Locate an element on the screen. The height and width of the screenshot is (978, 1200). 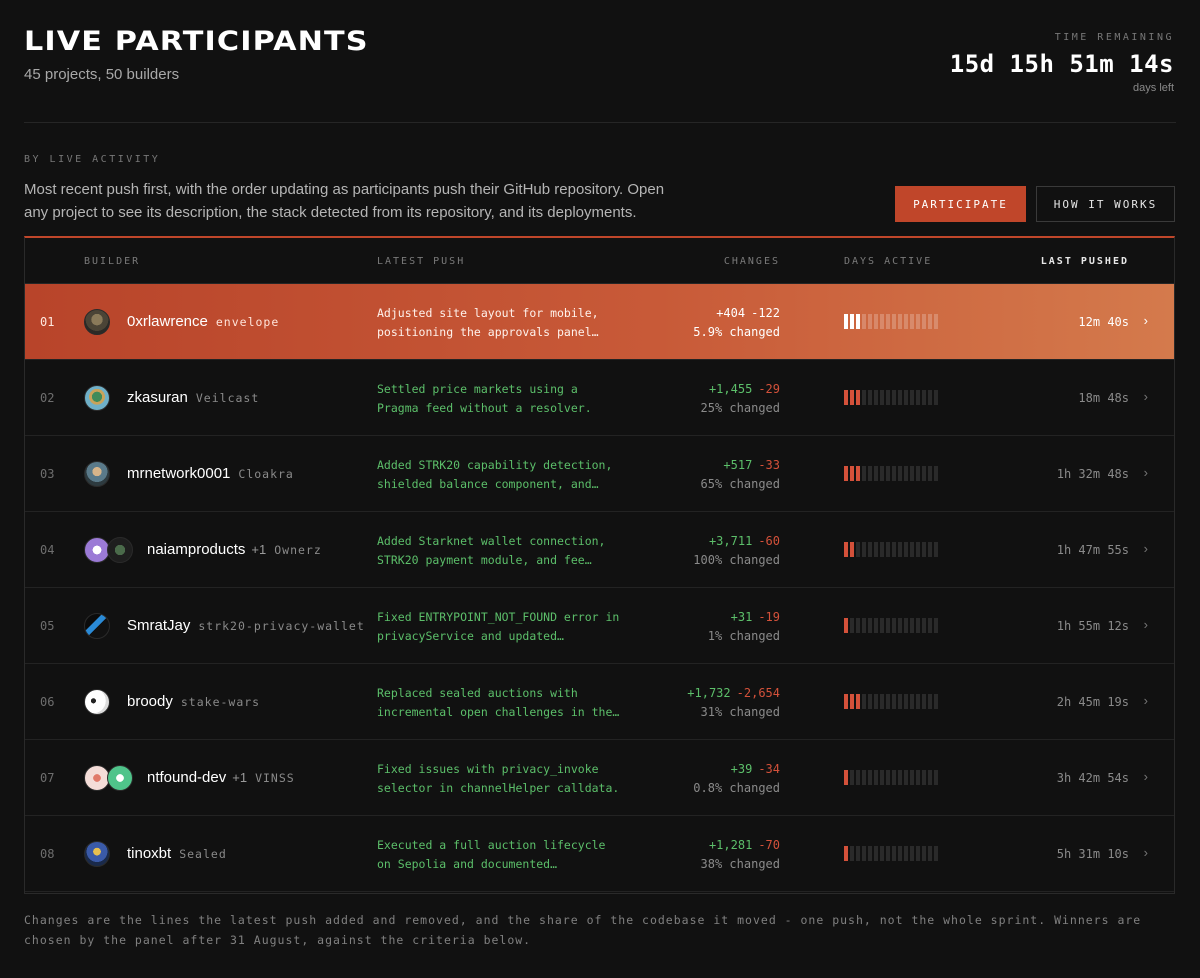
builder-name: tinoxbt is located at coordinates (149, 853).